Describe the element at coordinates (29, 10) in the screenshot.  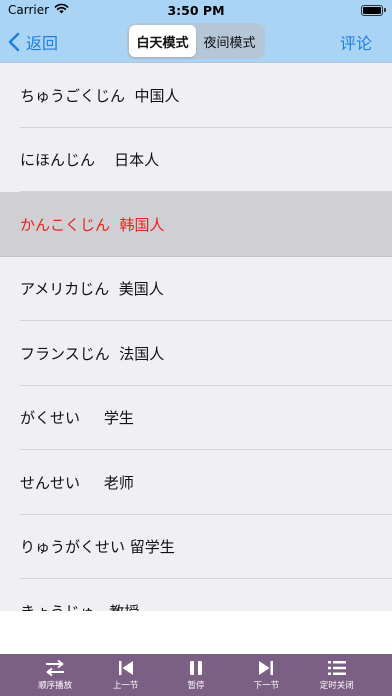
I see `carrier-label: Carrier` at that location.